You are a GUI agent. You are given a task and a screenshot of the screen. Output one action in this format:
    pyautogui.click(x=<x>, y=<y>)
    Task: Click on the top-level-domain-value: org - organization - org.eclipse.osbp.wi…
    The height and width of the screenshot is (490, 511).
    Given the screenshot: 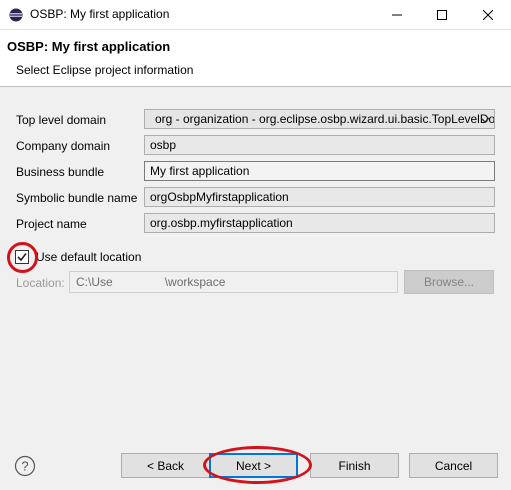 What is the action you would take?
    pyautogui.click(x=325, y=119)
    